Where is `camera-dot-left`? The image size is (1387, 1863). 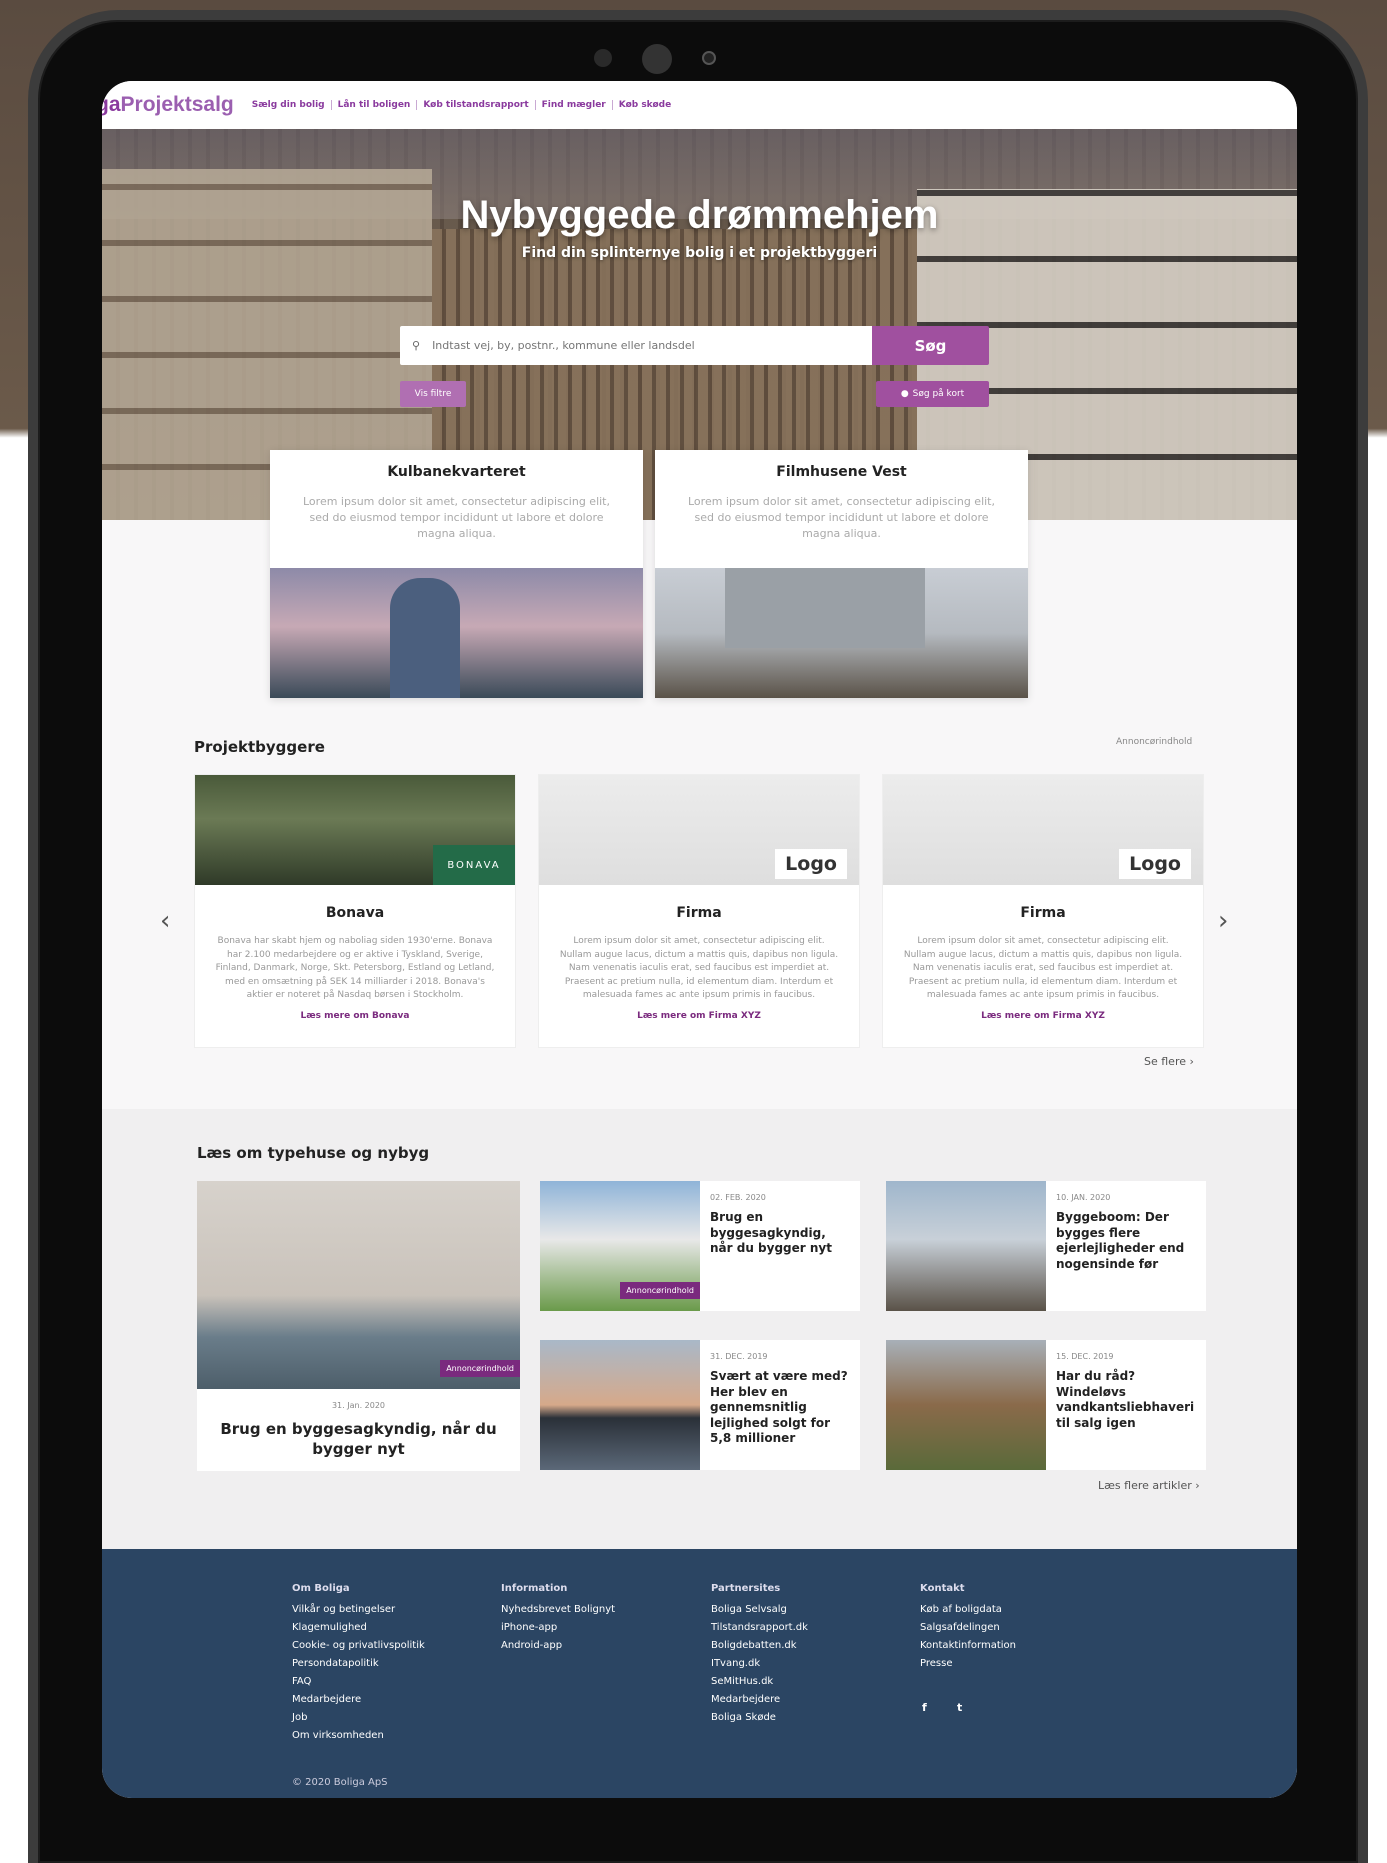 camera-dot-left is located at coordinates (603, 58).